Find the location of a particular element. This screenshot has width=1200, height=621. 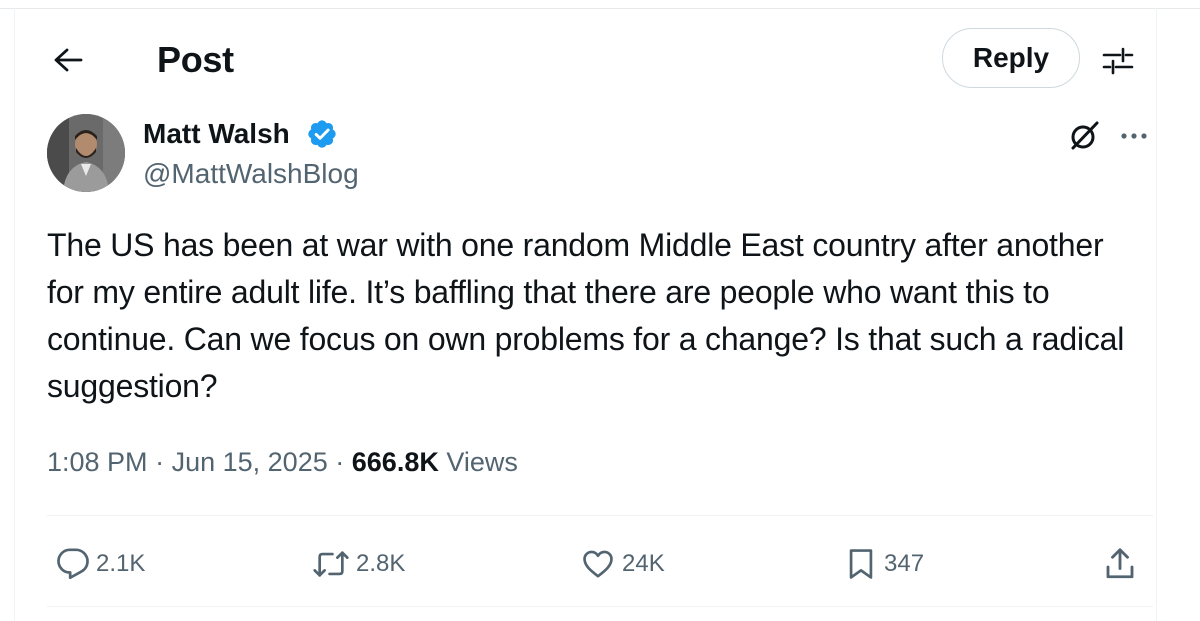

views-label: Views is located at coordinates (482, 462).